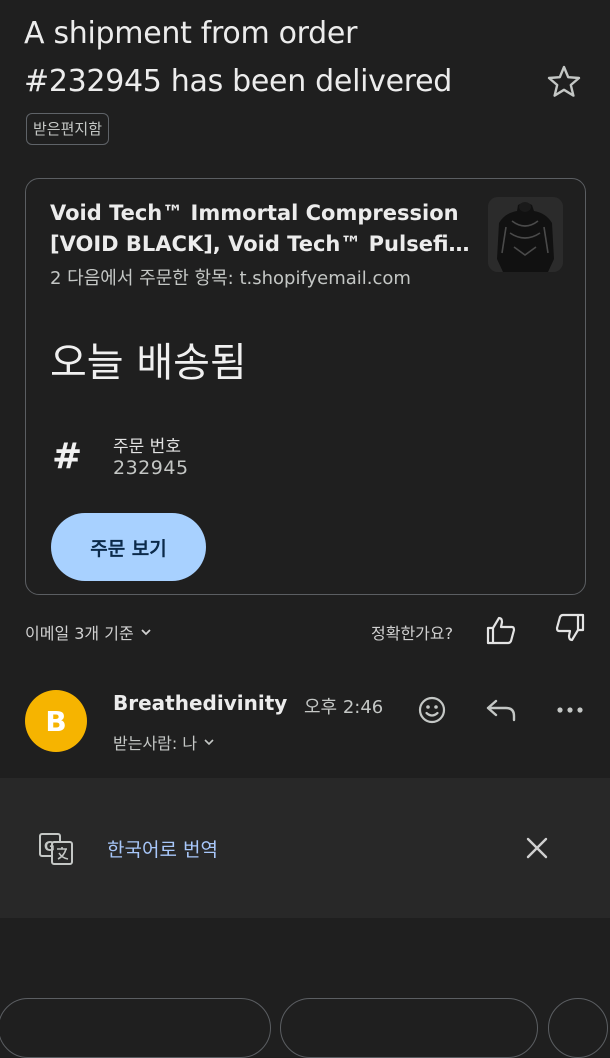 The image size is (610, 1058). What do you see at coordinates (230, 278) in the screenshot?
I see `item-meta: 2 다음에서 주문한 항목: t.shopifyemail.com` at bounding box center [230, 278].